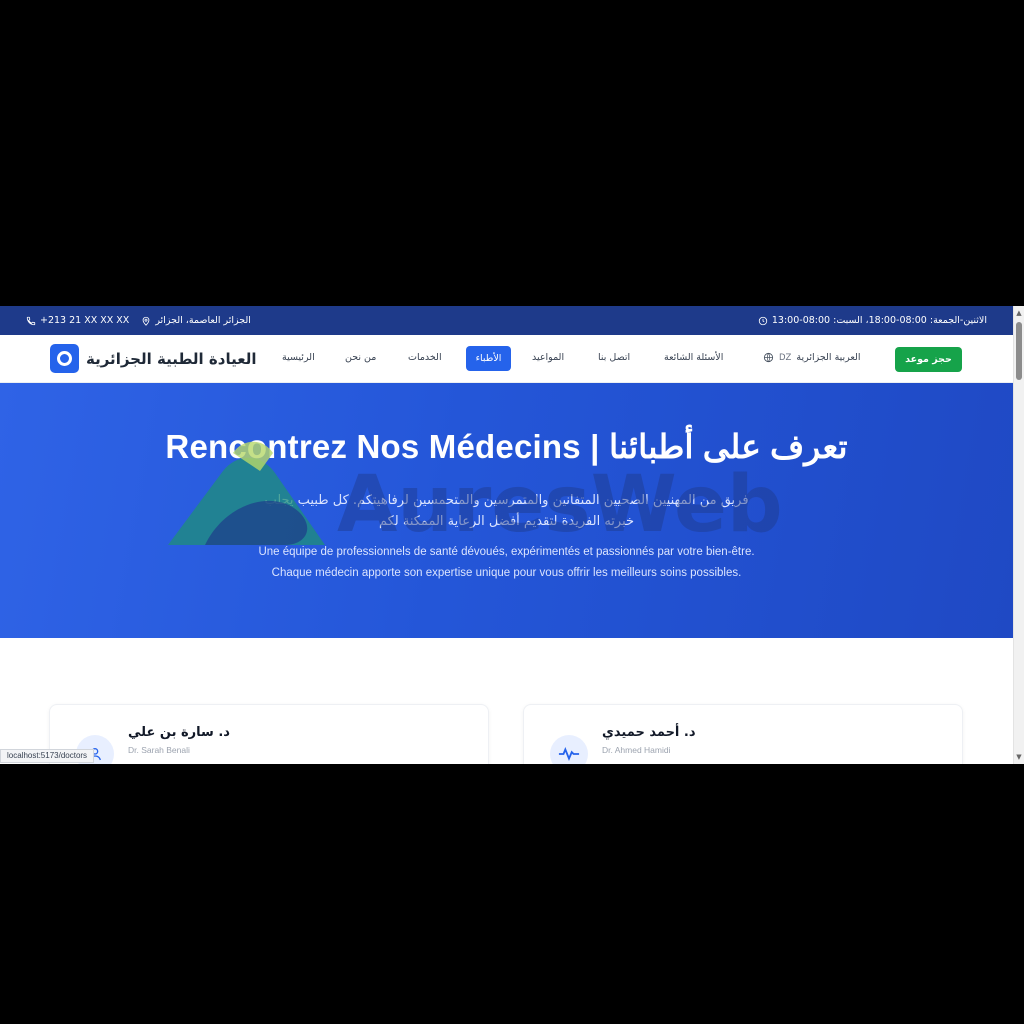 The width and height of the screenshot is (1024, 1024). I want to click on nav-doctors: الأطباء, so click(488, 358).